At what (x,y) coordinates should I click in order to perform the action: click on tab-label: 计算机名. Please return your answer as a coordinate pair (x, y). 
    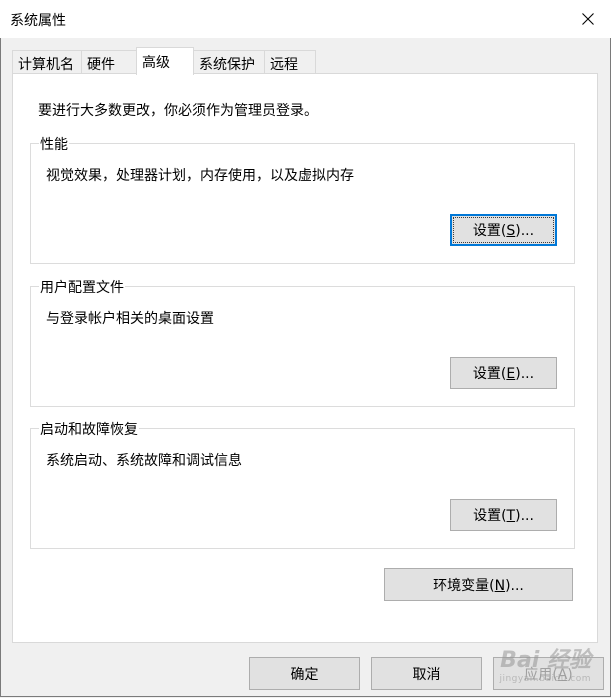
    Looking at the image, I should click on (46, 65).